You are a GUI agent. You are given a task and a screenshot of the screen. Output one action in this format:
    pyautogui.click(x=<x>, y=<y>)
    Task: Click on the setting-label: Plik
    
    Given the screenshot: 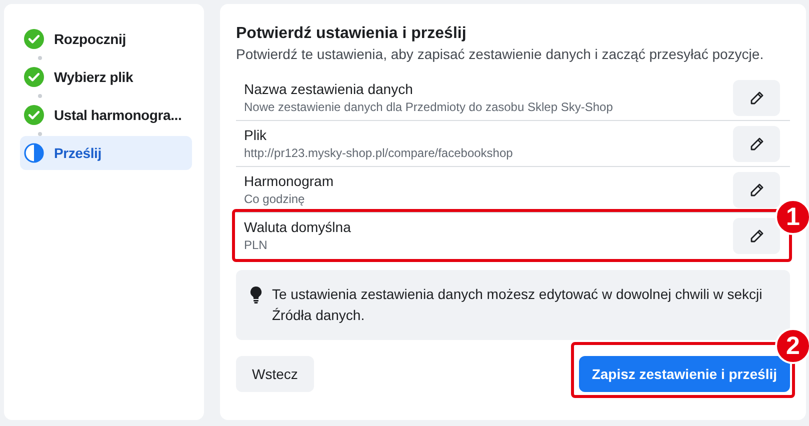 What is the action you would take?
    pyautogui.click(x=256, y=135)
    